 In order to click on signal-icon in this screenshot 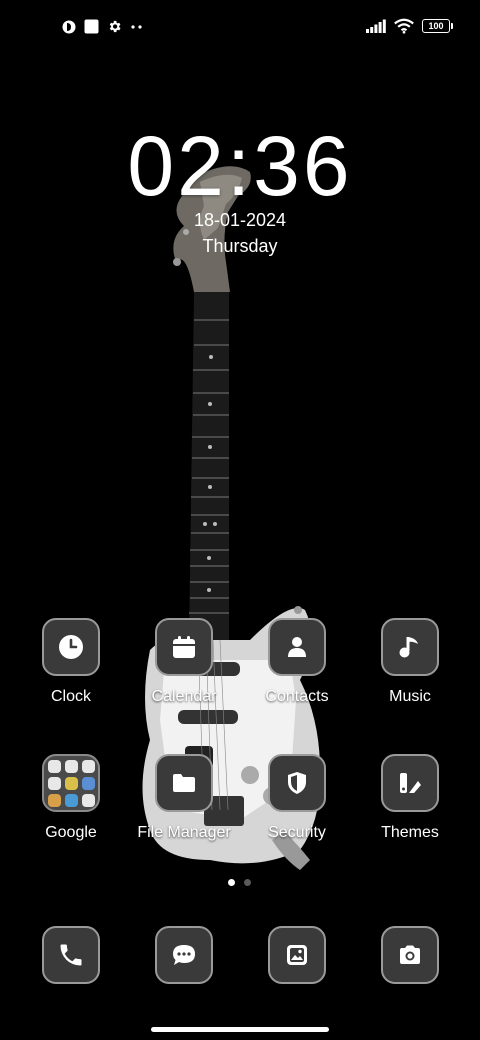, I will do `click(376, 26)`.